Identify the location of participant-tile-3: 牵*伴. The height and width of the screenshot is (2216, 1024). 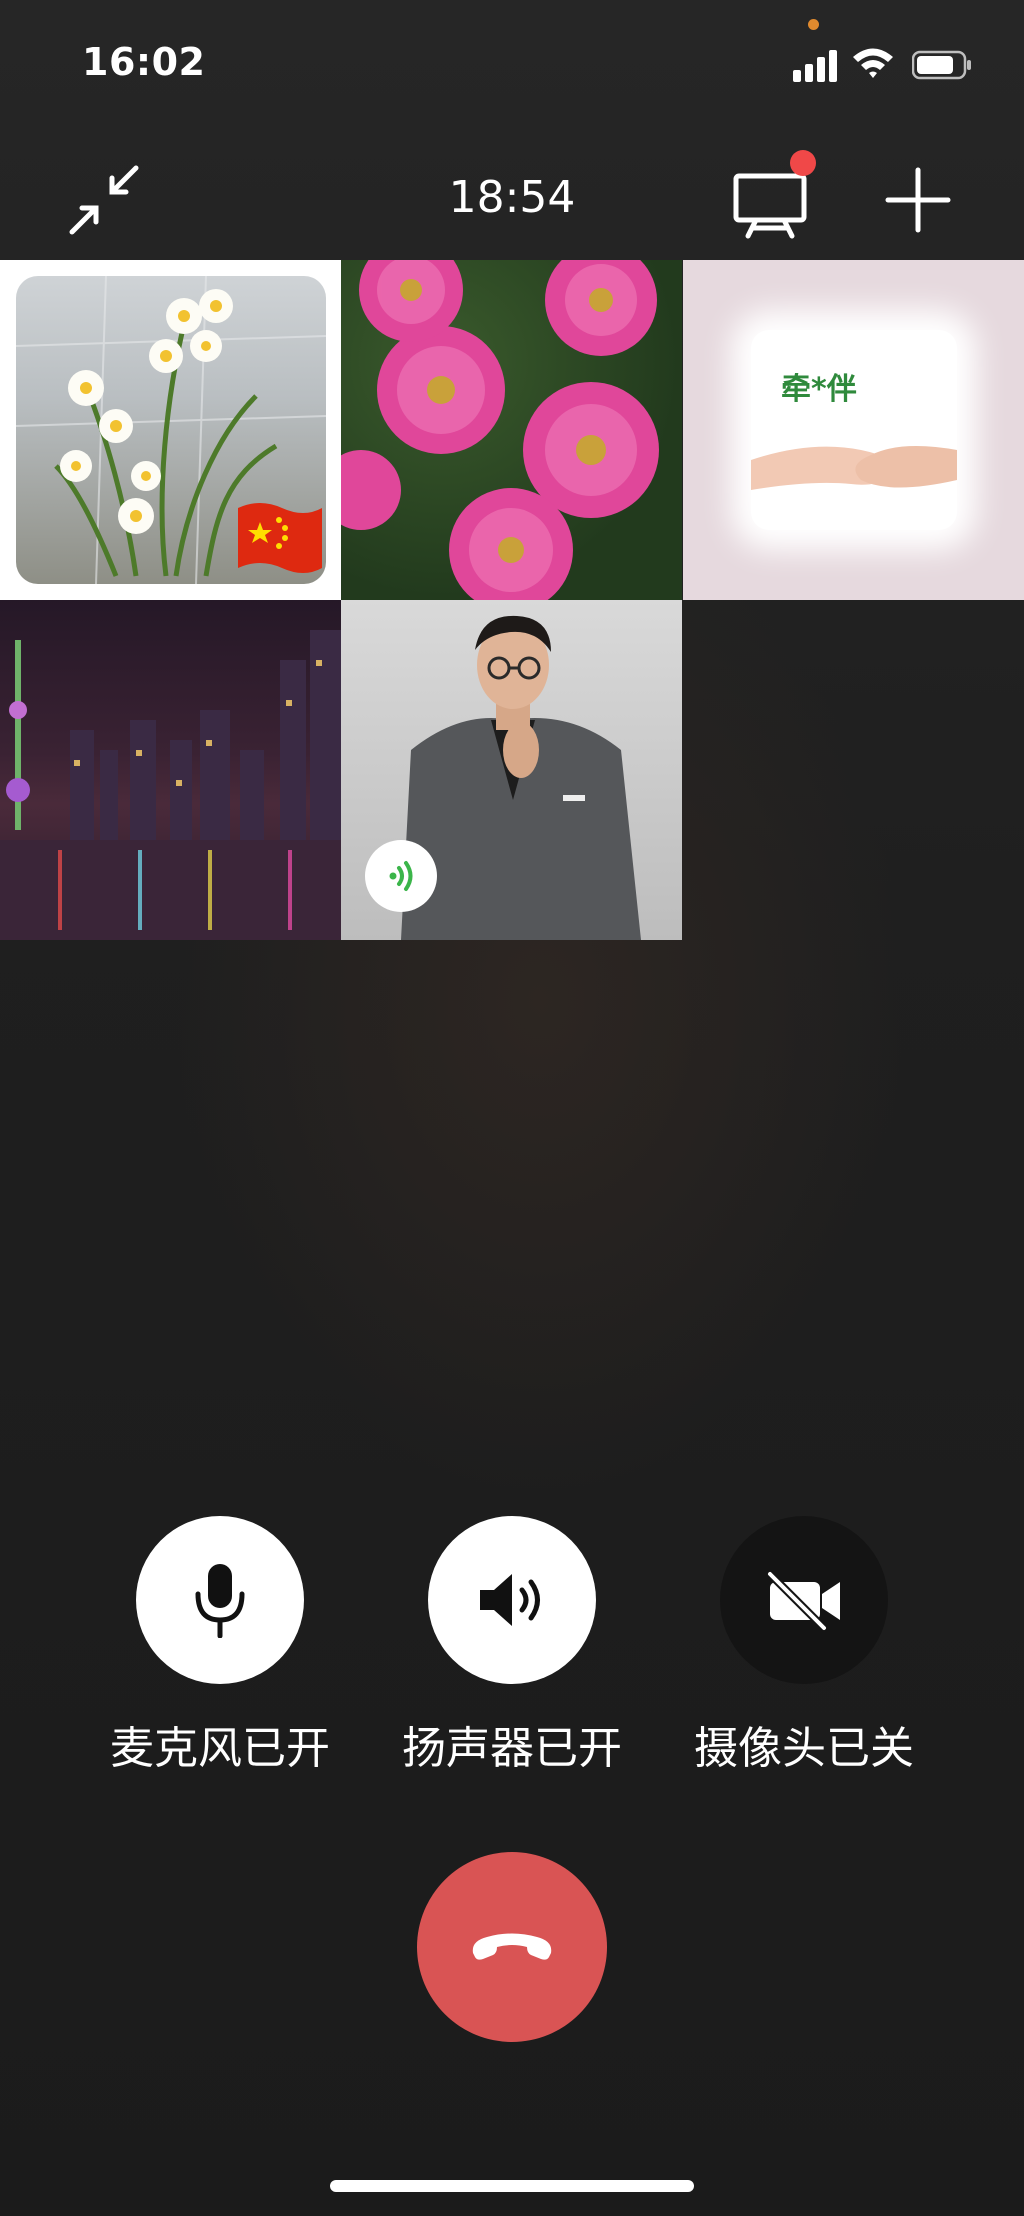
(853, 430).